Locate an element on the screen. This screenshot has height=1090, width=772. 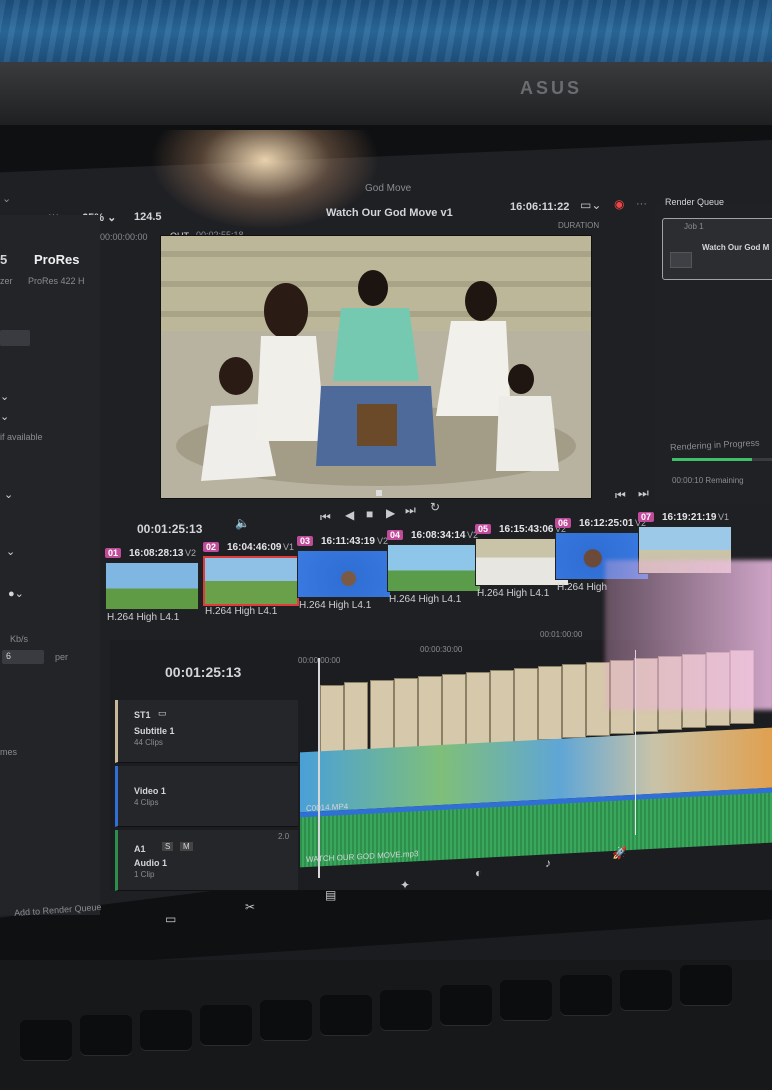
preset-prores-sub: ProRes 422 H is located at coordinates (56, 281).